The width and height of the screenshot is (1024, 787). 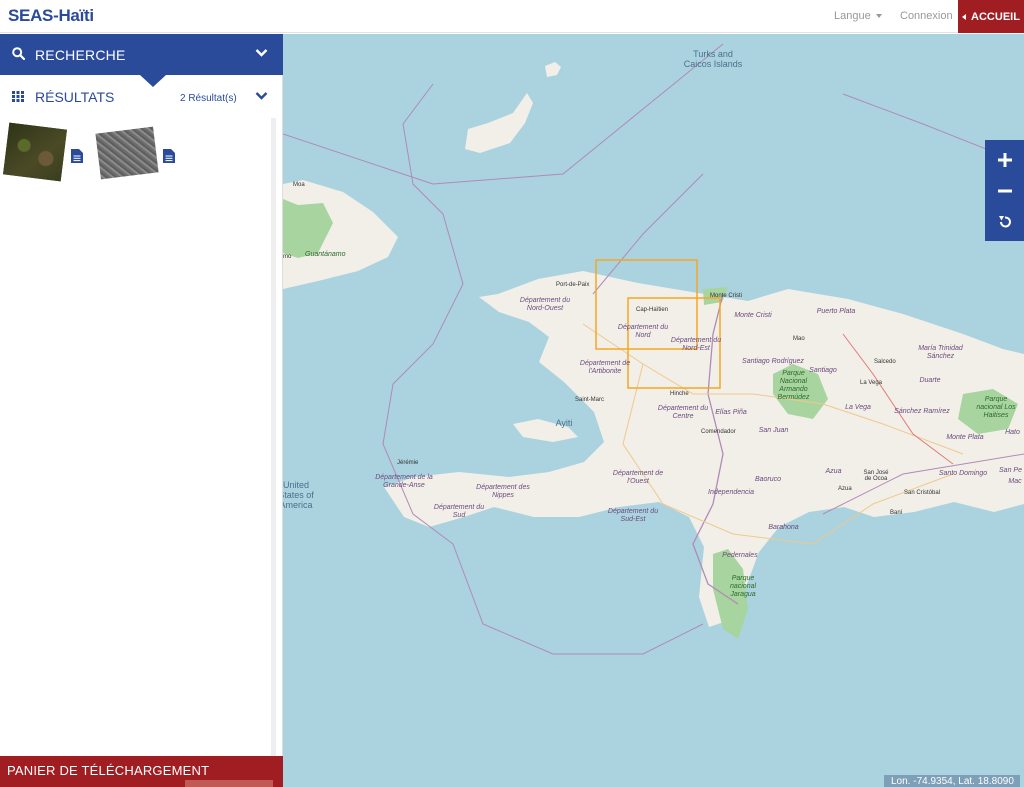 I want to click on minus-icon, so click(x=1004, y=191).